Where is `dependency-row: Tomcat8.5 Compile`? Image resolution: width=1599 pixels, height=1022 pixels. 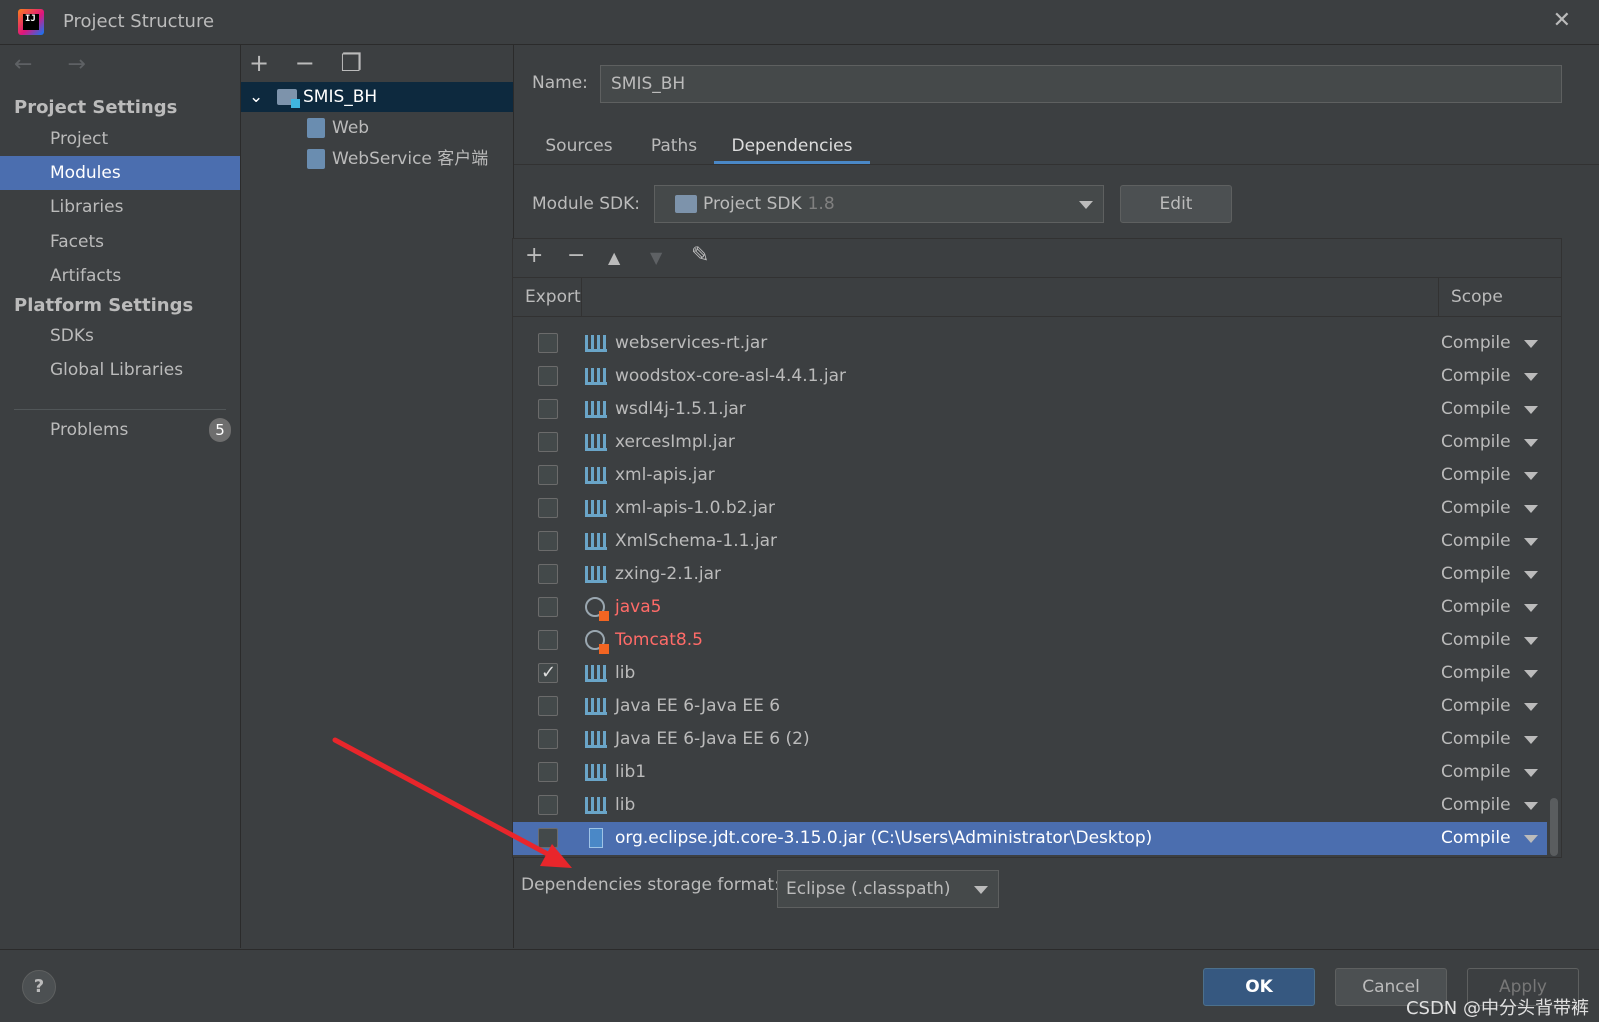 dependency-row: Tomcat8.5 Compile is located at coordinates (1030, 640).